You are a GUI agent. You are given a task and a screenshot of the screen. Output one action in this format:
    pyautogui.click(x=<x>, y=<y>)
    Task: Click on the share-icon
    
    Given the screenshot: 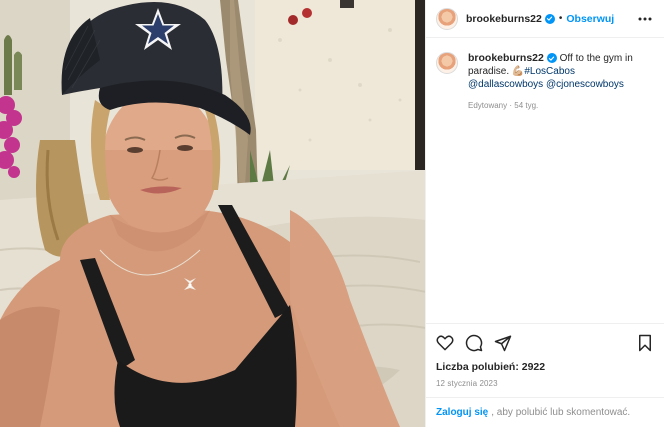 What is the action you would take?
    pyautogui.click(x=503, y=343)
    